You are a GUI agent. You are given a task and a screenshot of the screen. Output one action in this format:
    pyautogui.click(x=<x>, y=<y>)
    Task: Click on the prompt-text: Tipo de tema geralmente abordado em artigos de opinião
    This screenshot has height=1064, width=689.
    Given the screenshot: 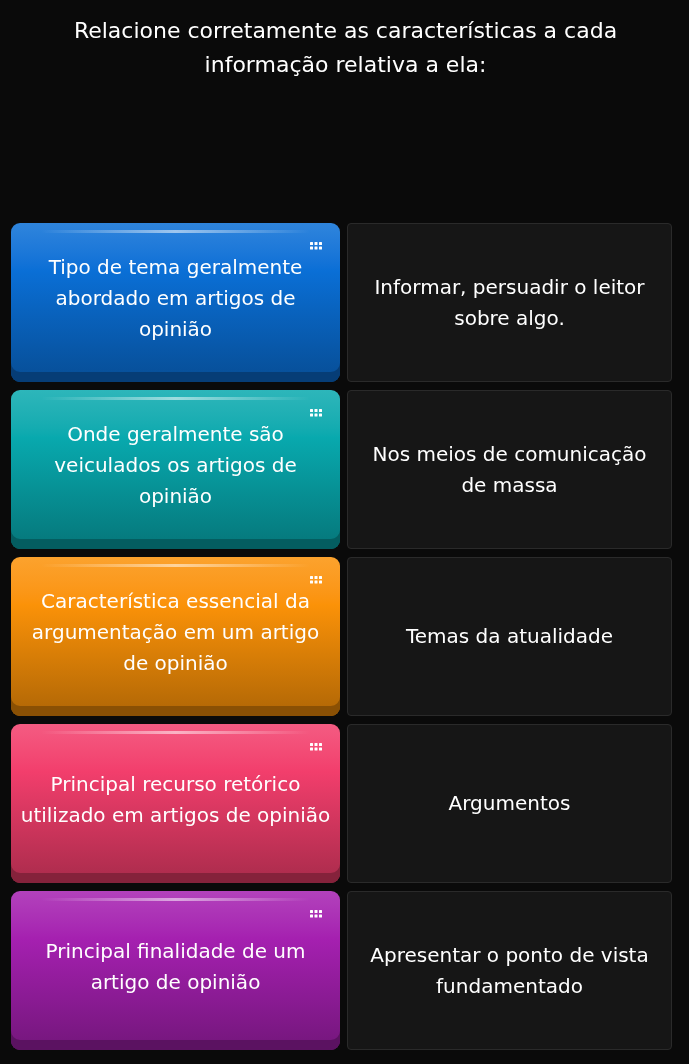 What is the action you would take?
    pyautogui.click(x=175, y=298)
    